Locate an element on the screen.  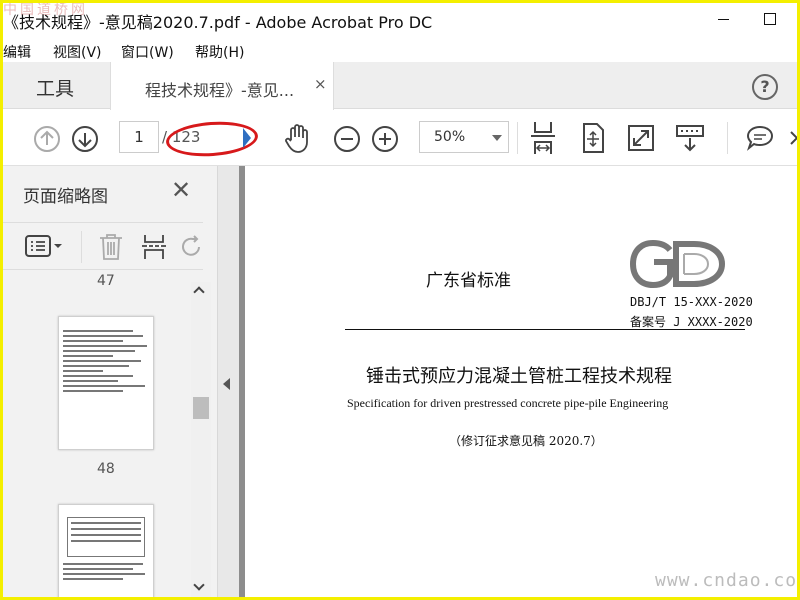
menu-window: 窗口(W) is located at coordinates (147, 52).